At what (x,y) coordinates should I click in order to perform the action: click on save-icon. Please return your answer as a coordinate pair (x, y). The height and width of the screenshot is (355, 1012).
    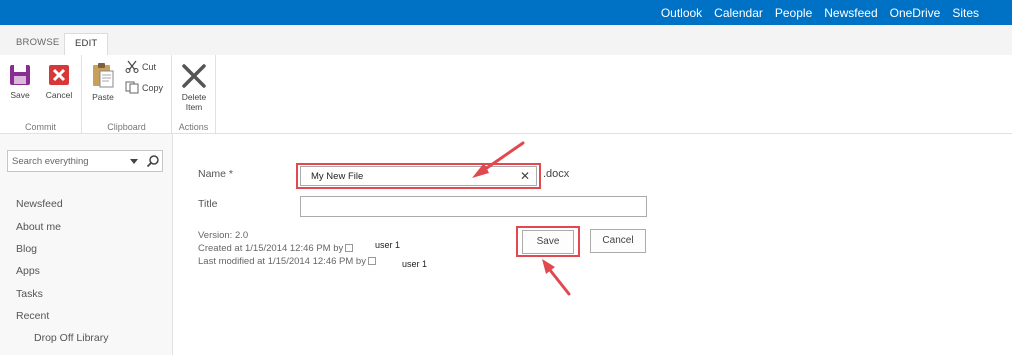
    Looking at the image, I should click on (20, 75).